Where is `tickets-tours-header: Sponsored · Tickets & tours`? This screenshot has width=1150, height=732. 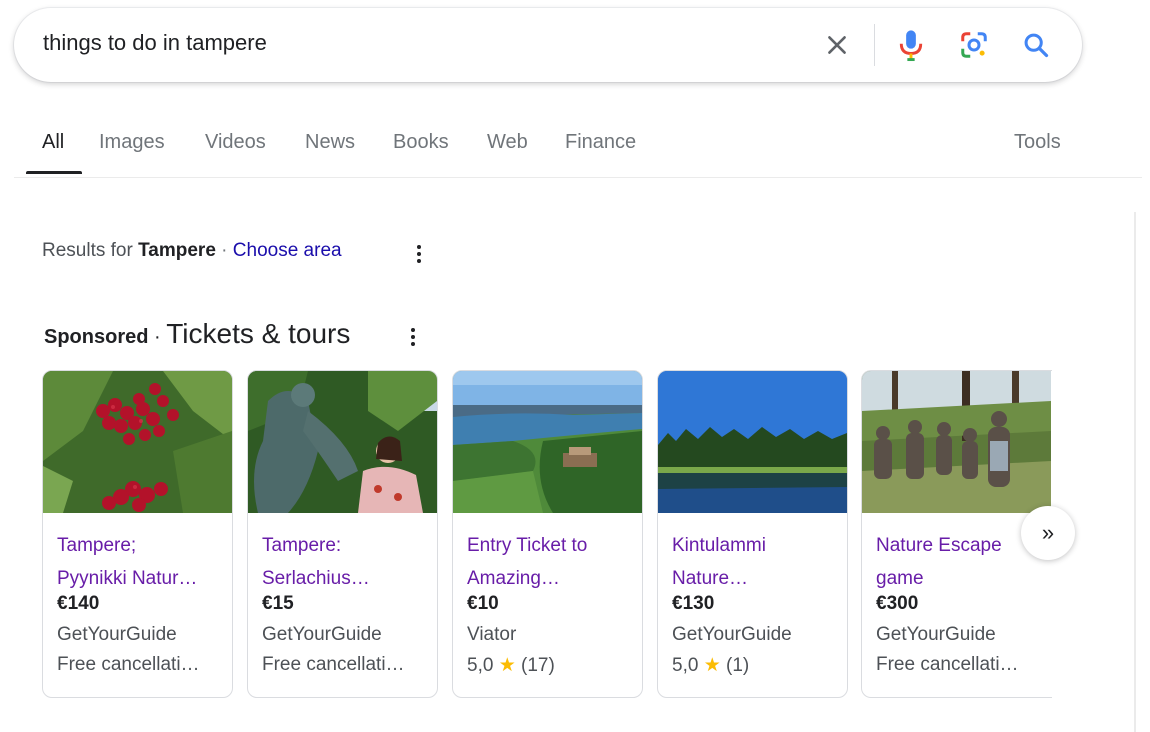
tickets-tours-header: Sponsored · Tickets & tours is located at coordinates (197, 334).